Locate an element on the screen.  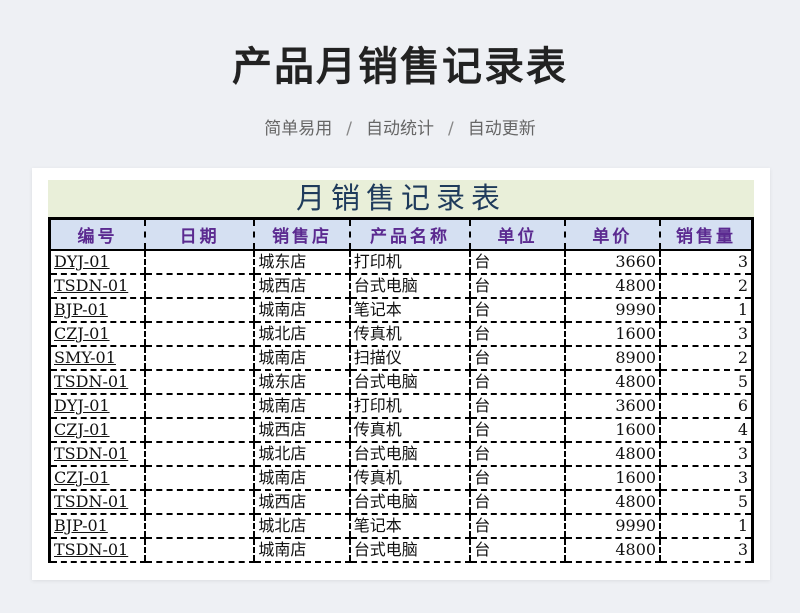
cell-product: 扫描仪 is located at coordinates (409, 358).